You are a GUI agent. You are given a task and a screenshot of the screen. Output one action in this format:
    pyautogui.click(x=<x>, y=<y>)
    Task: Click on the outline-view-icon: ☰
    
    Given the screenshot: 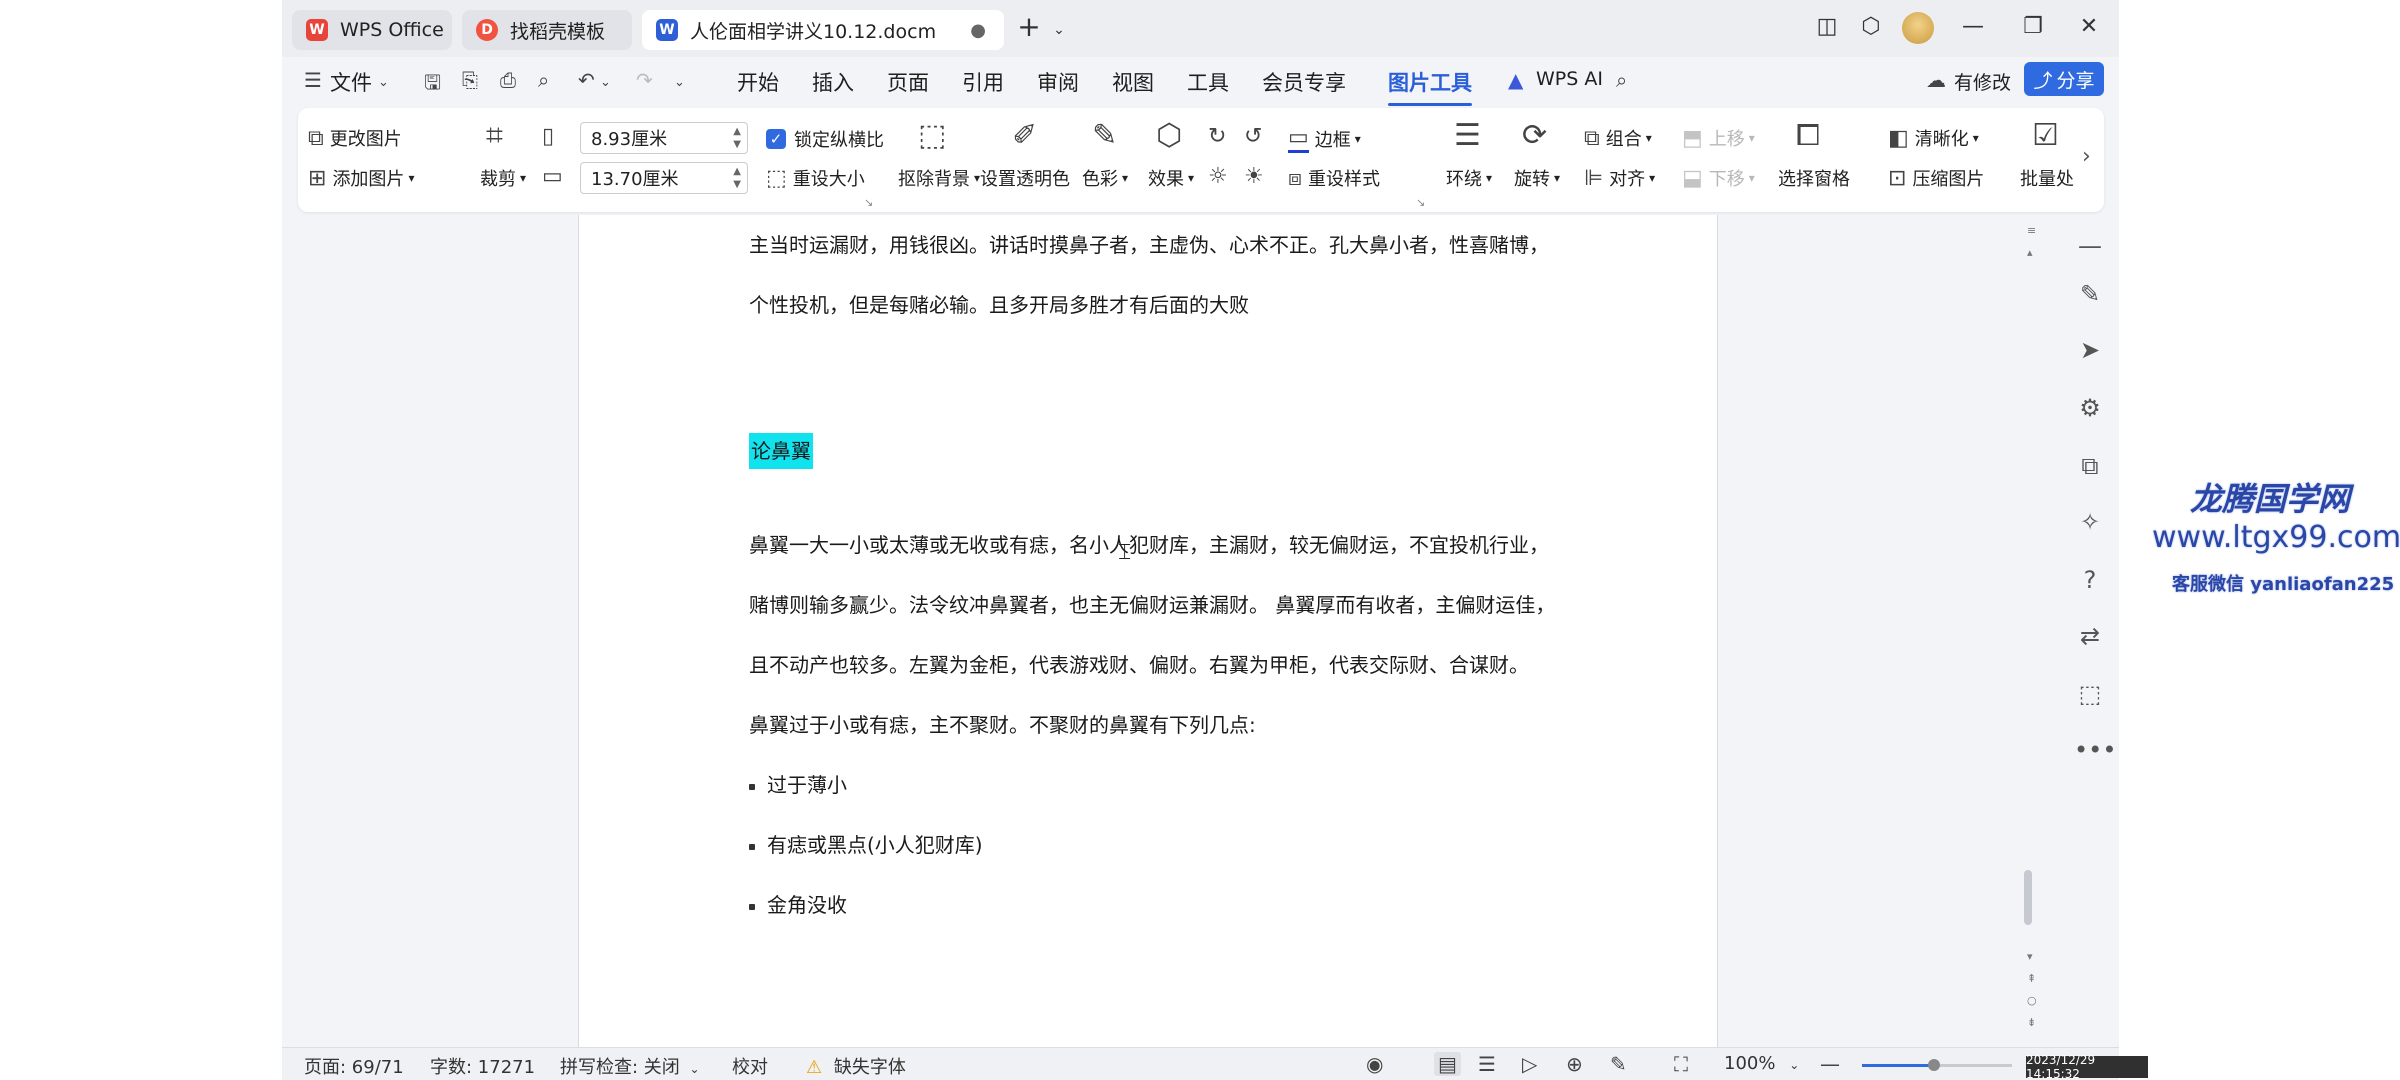 What is the action you would take?
    pyautogui.click(x=1487, y=1064)
    